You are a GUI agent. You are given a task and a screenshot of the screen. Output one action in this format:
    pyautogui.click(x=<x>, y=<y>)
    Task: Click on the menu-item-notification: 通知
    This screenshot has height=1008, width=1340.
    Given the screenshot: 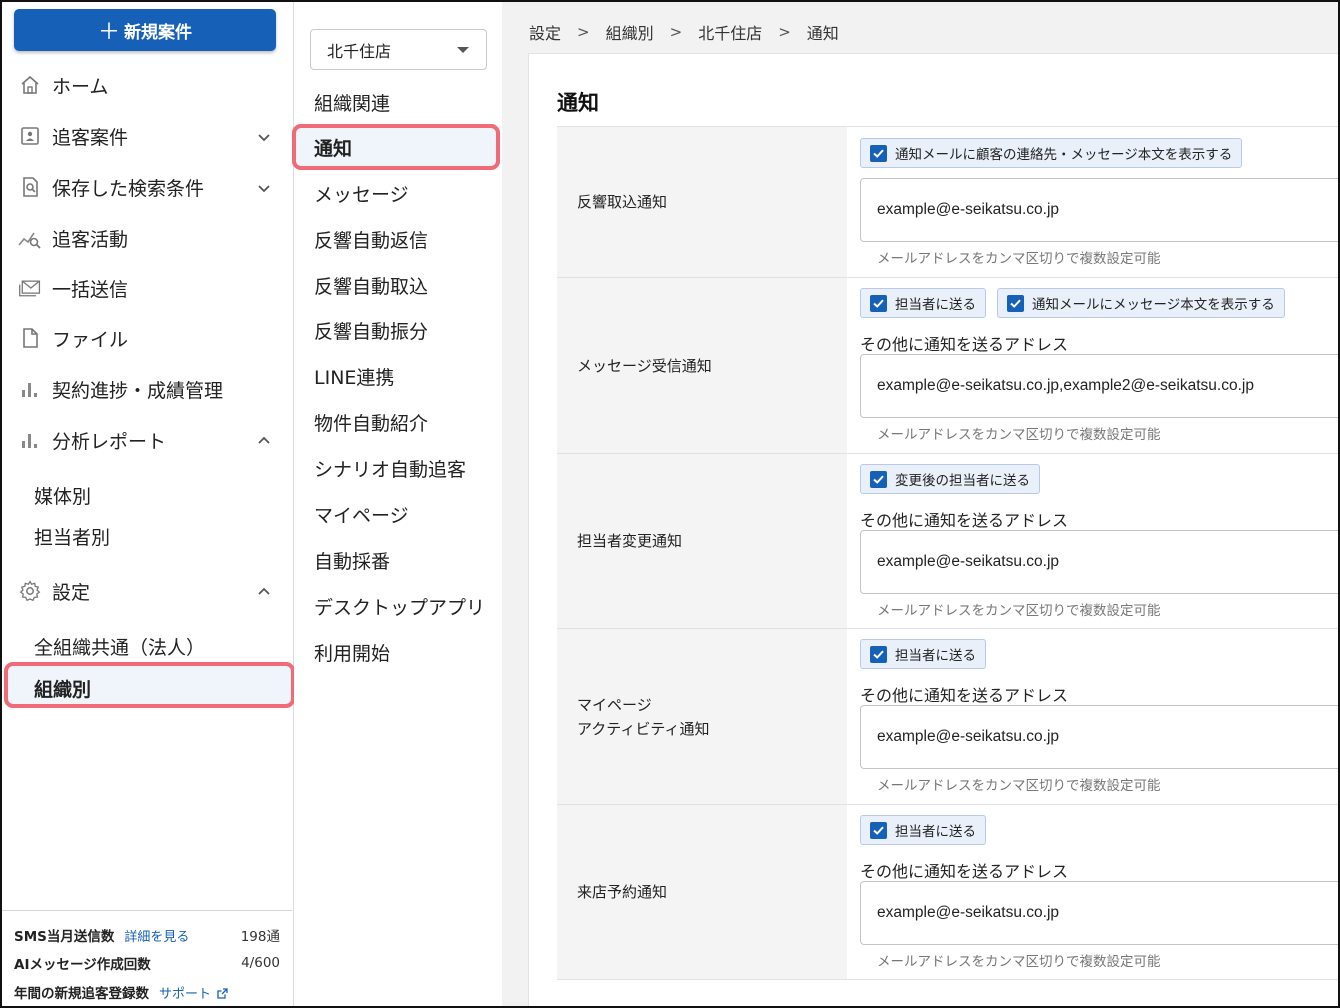 What is the action you would take?
    pyautogui.click(x=404, y=147)
    